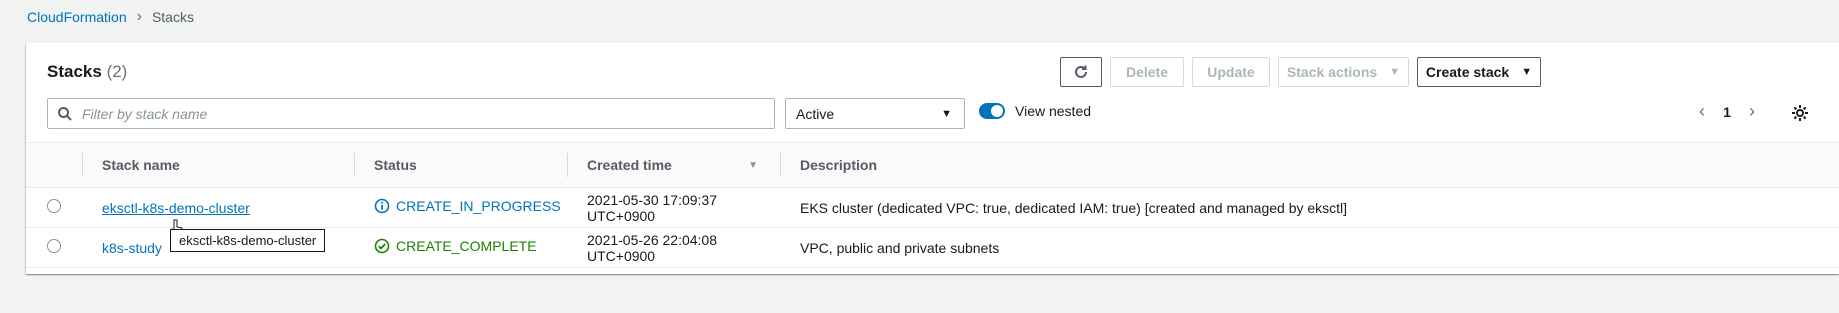 The width and height of the screenshot is (1839, 313). I want to click on column-label: Status, so click(395, 165).